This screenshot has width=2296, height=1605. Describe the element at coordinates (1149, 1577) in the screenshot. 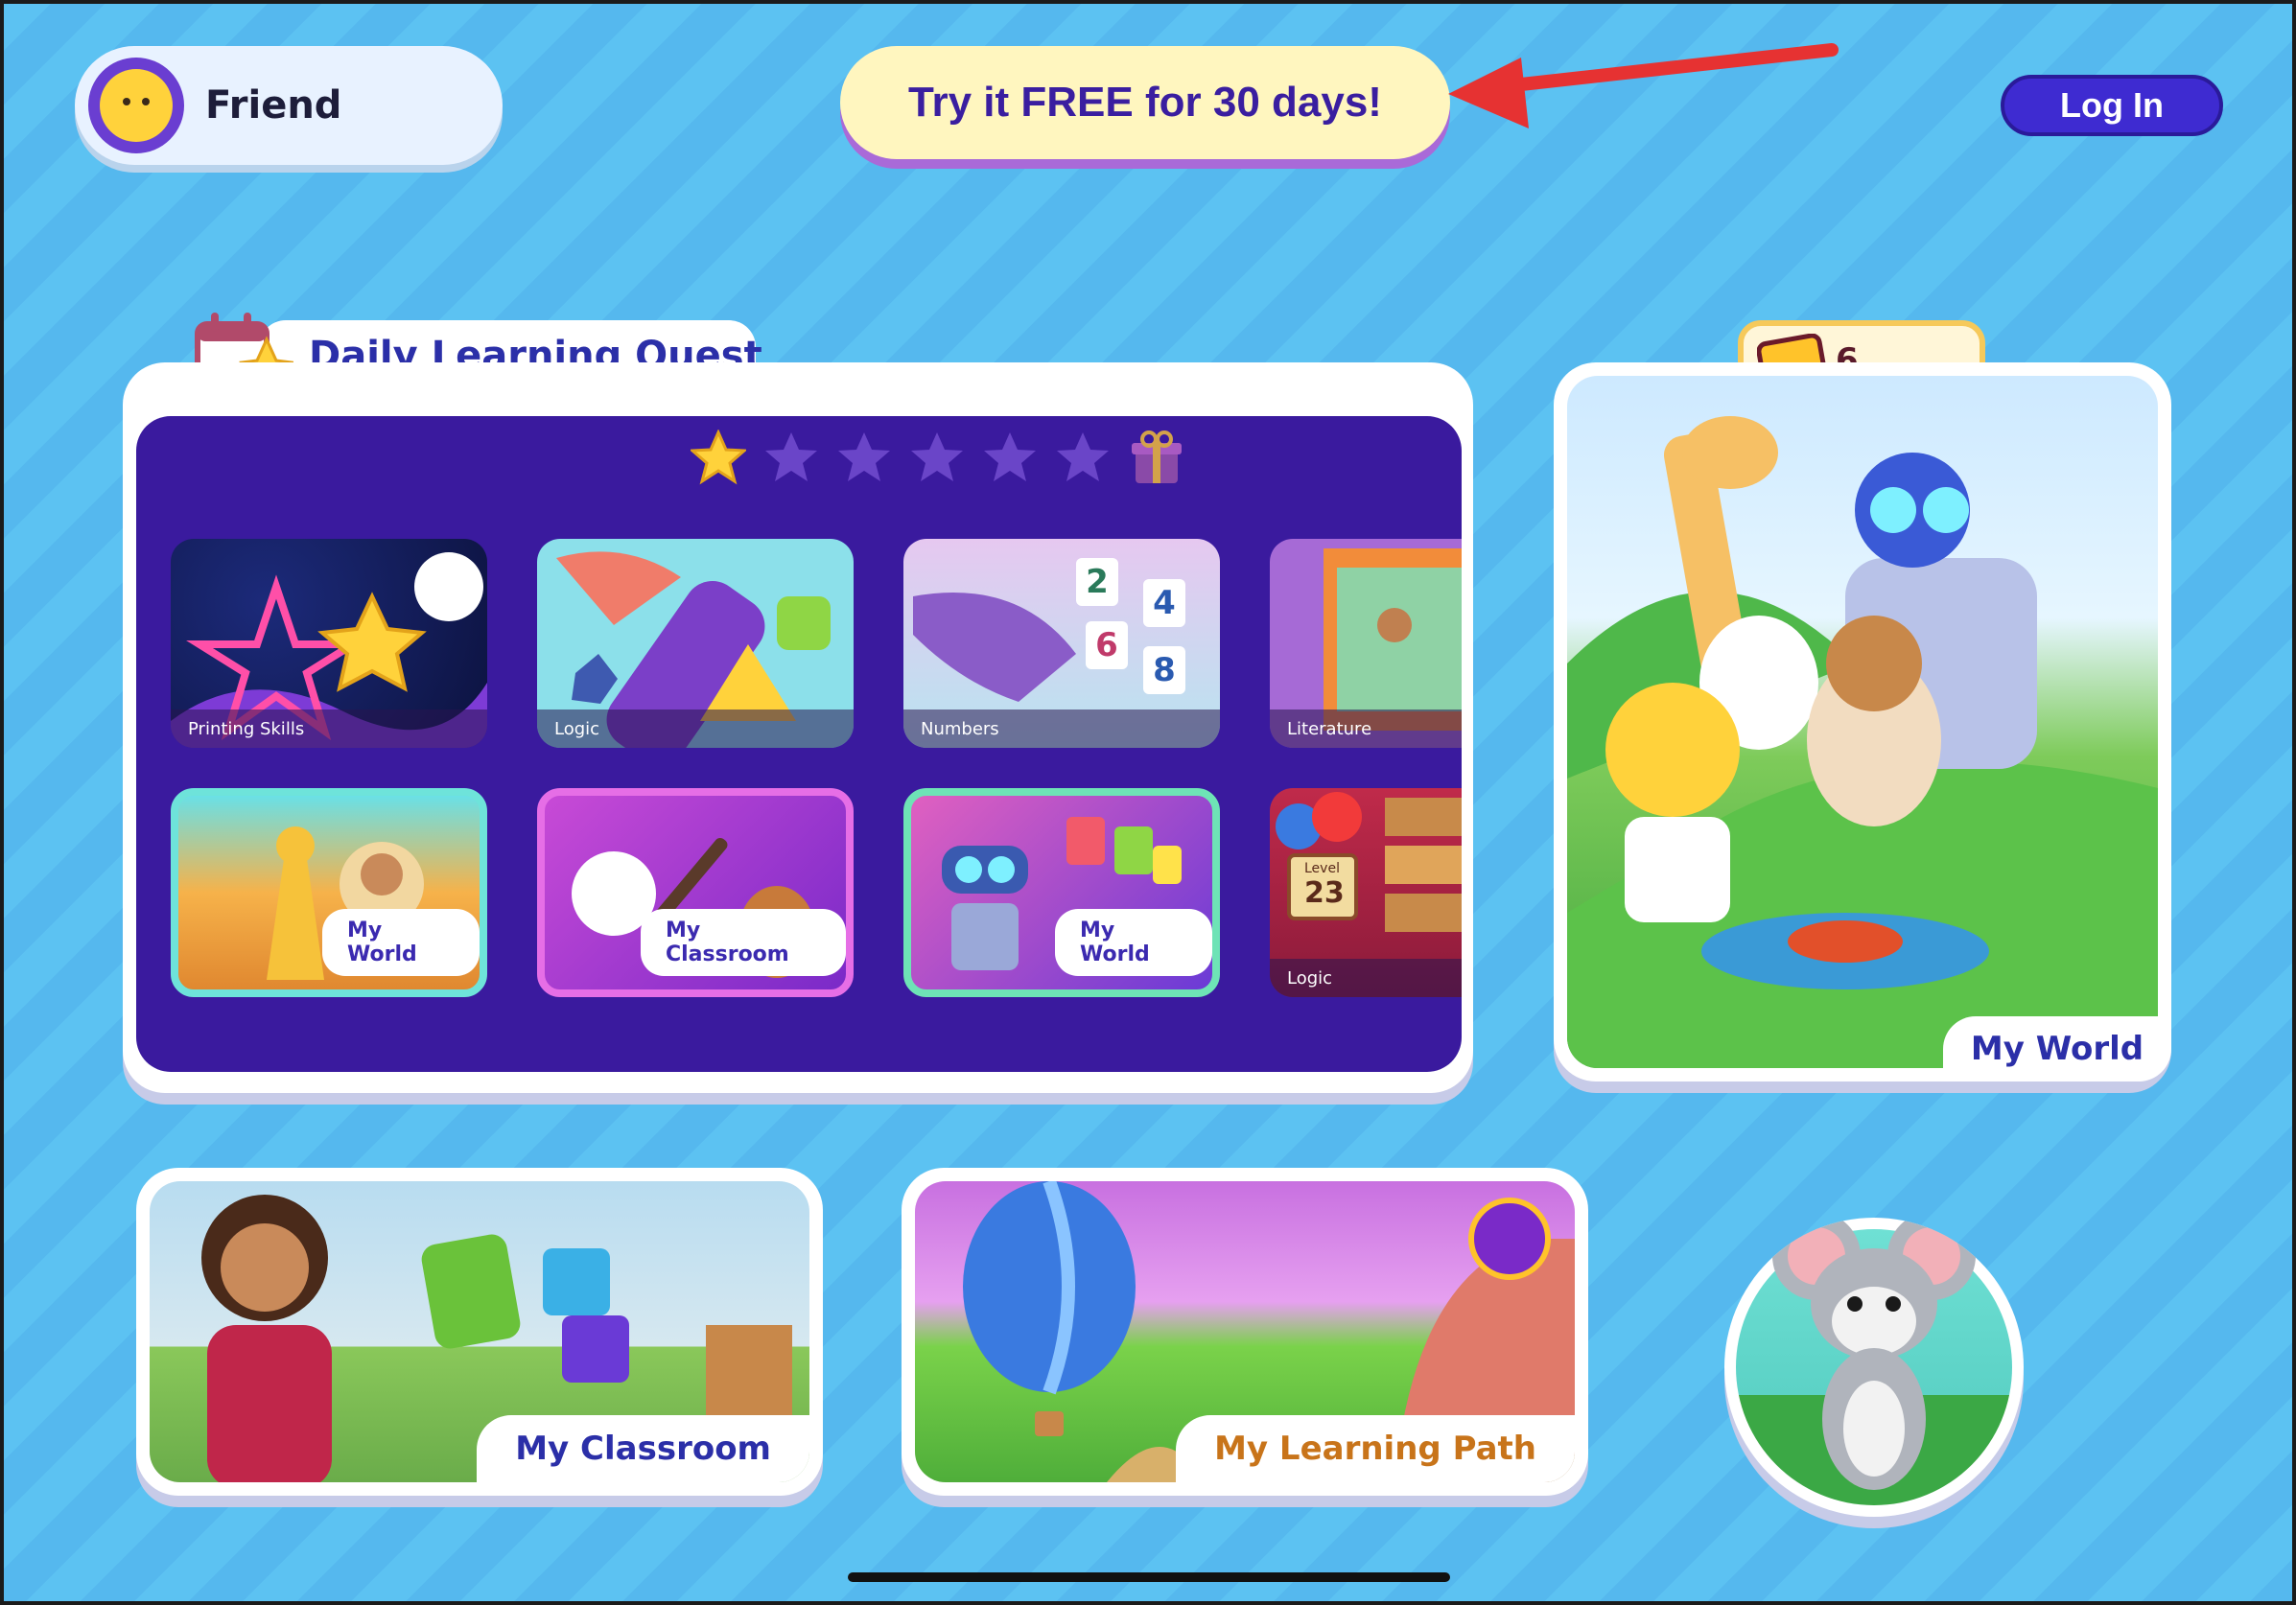

I see `home-indicator` at that location.